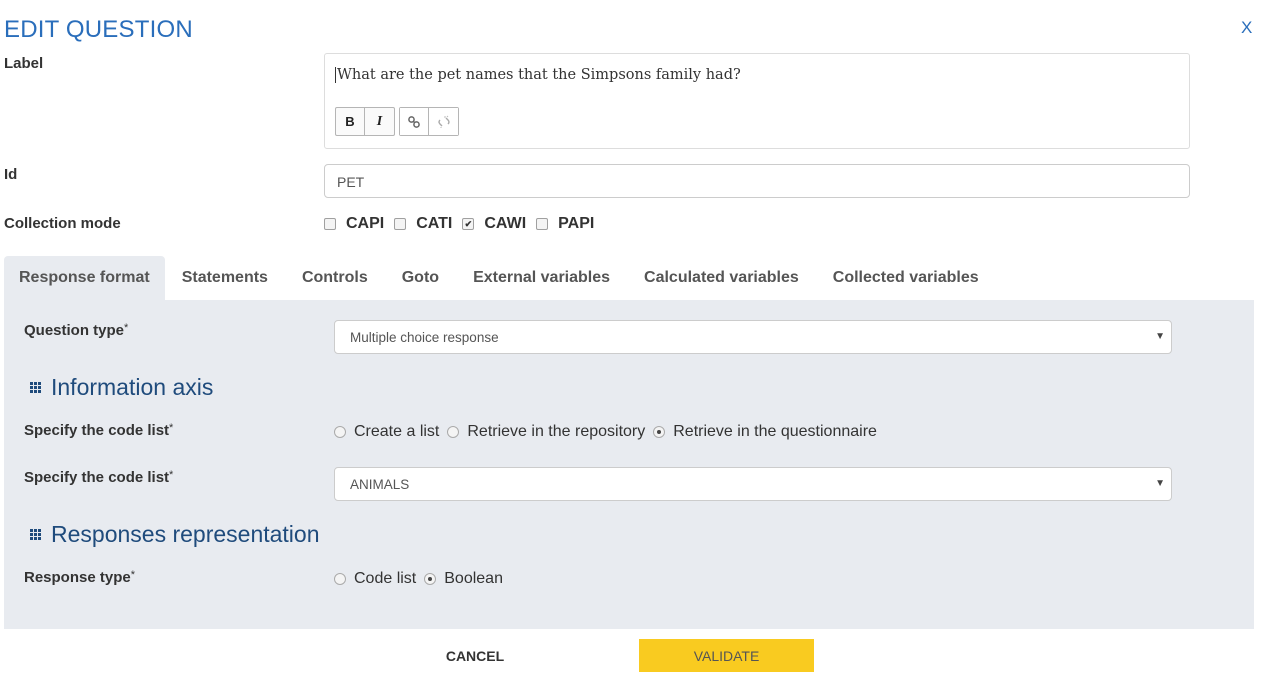  Describe the element at coordinates (84, 278) in the screenshot. I see `tab-response-format: Response format` at that location.